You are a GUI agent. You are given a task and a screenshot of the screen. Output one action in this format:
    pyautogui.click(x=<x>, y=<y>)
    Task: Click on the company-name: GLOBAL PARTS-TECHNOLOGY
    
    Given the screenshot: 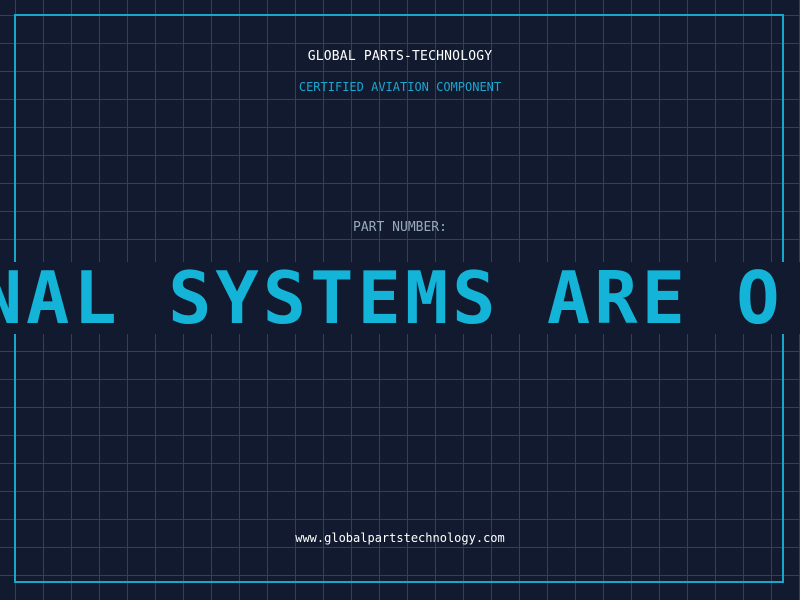 What is the action you would take?
    pyautogui.click(x=400, y=56)
    